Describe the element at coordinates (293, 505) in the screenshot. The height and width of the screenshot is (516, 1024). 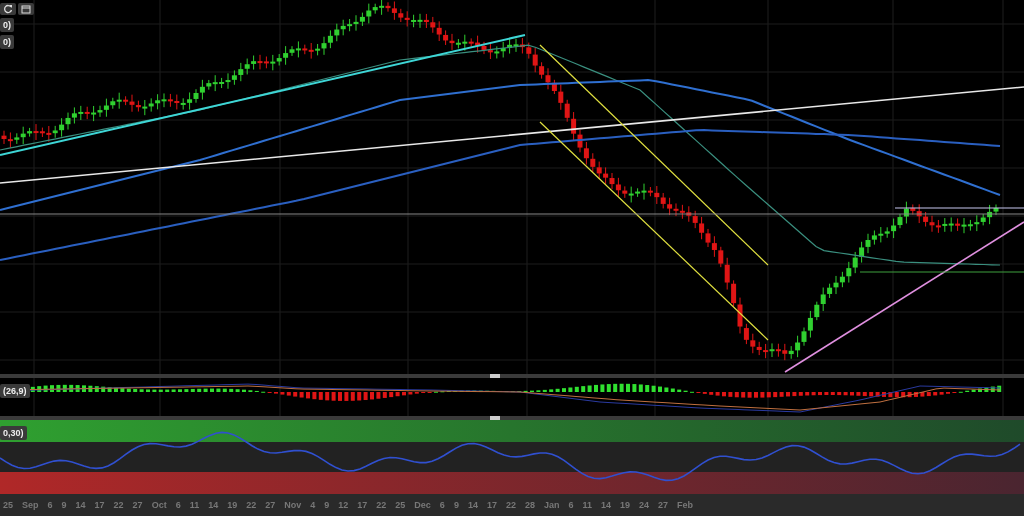
I see `axis-label: Nov` at that location.